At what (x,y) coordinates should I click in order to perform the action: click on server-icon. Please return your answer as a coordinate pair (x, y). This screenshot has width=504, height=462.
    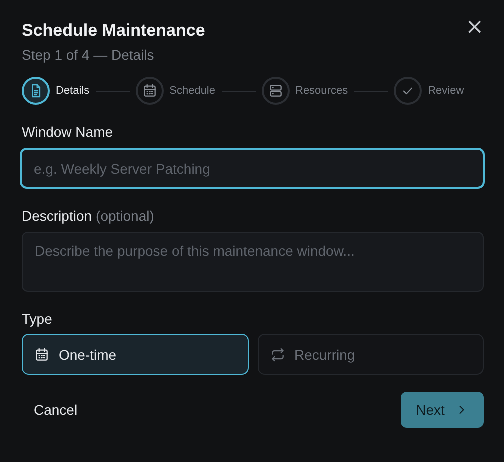
    Looking at the image, I should click on (276, 91).